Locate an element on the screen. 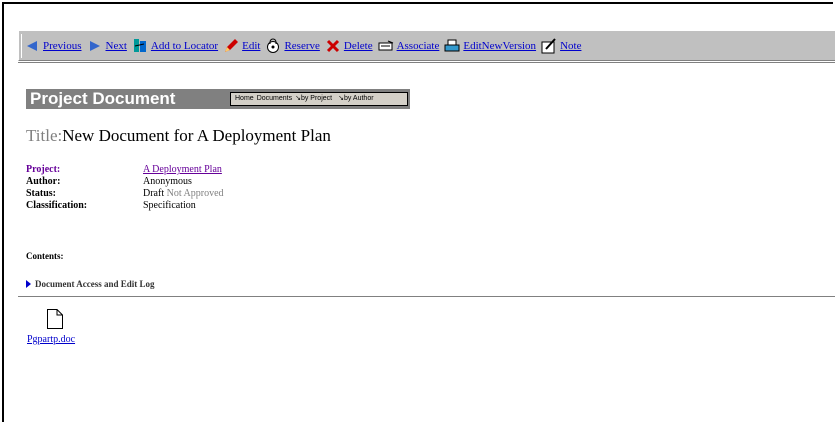 This screenshot has width=835, height=424. status-label: Status: is located at coordinates (41, 193).